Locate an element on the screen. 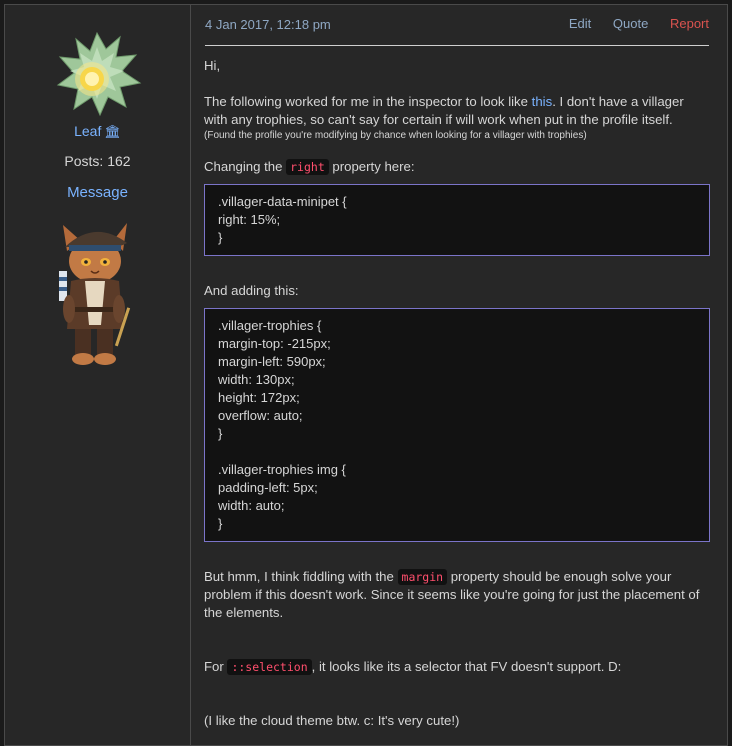 The image size is (732, 746). inline-code-selection: ::selection is located at coordinates (269, 667).